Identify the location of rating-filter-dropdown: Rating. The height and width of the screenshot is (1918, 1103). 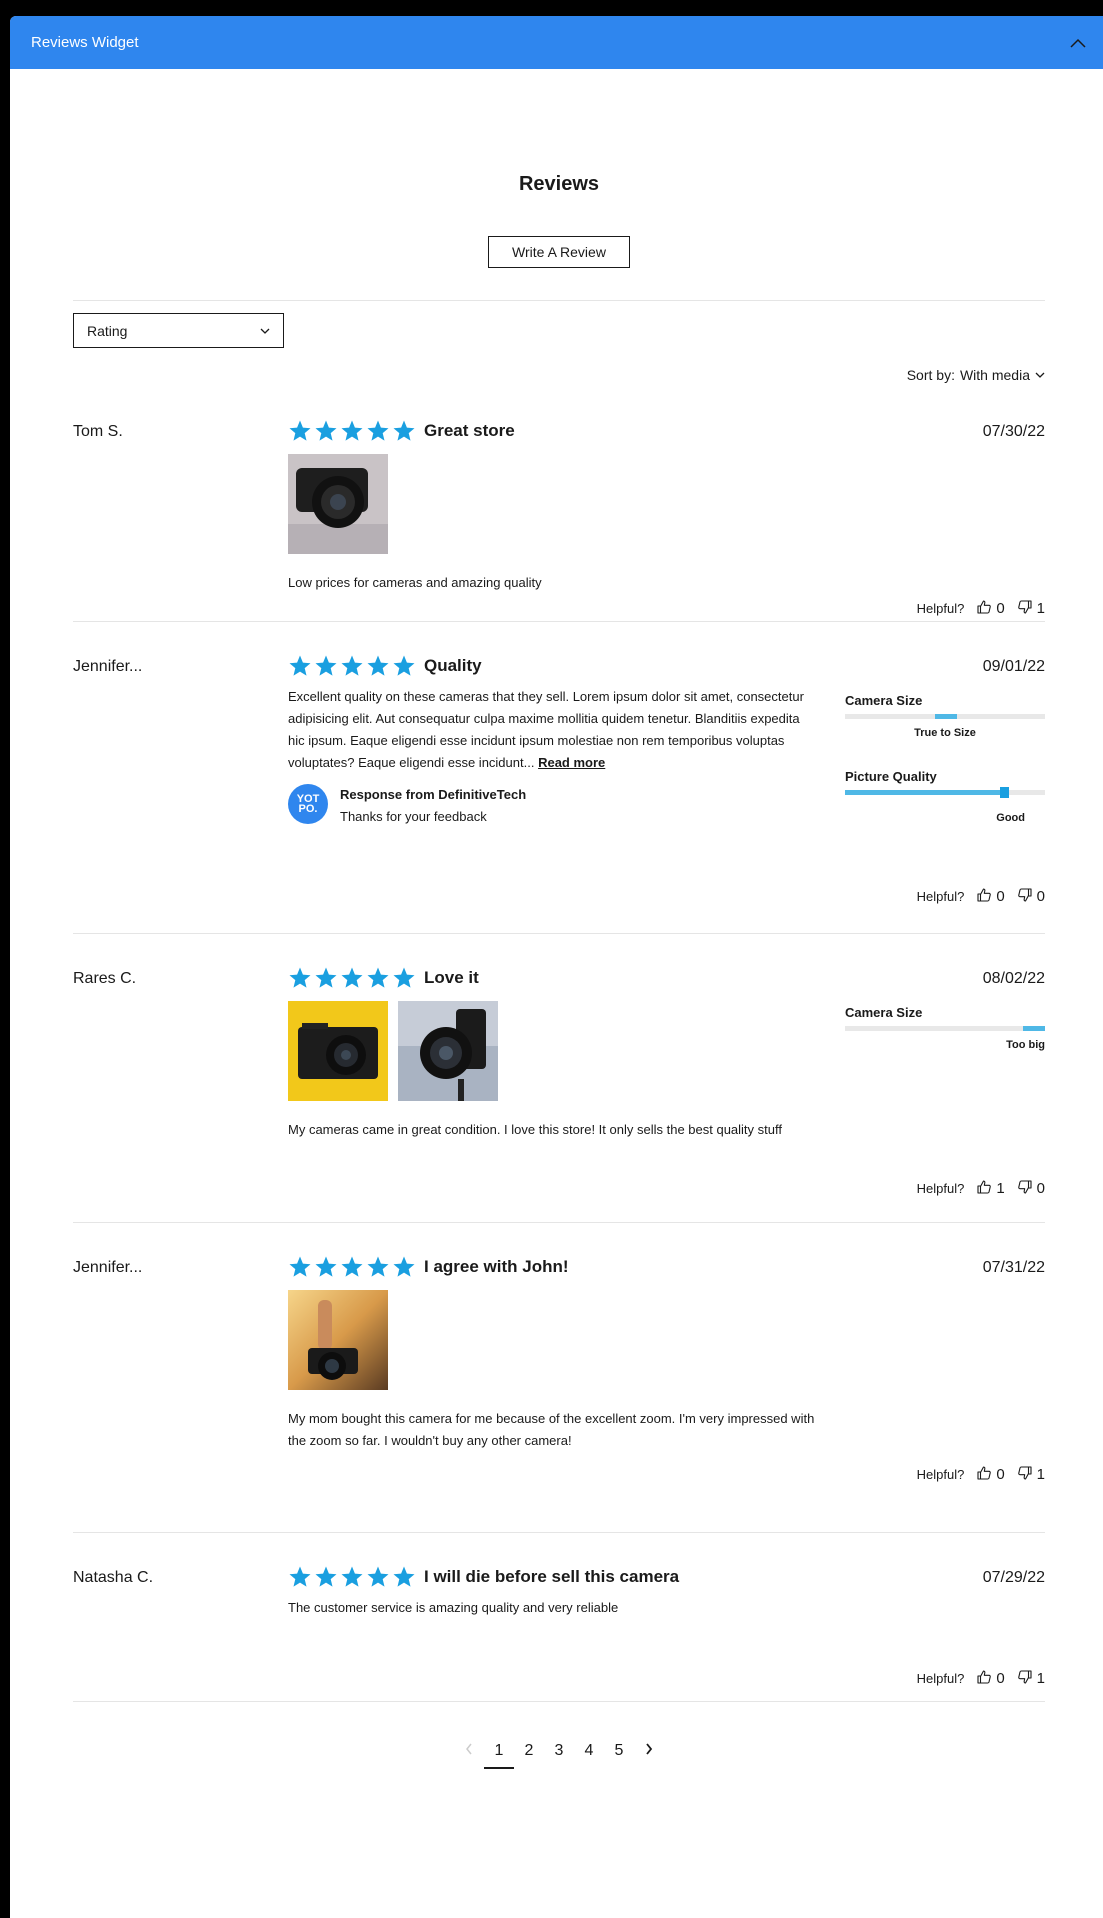
(178, 330).